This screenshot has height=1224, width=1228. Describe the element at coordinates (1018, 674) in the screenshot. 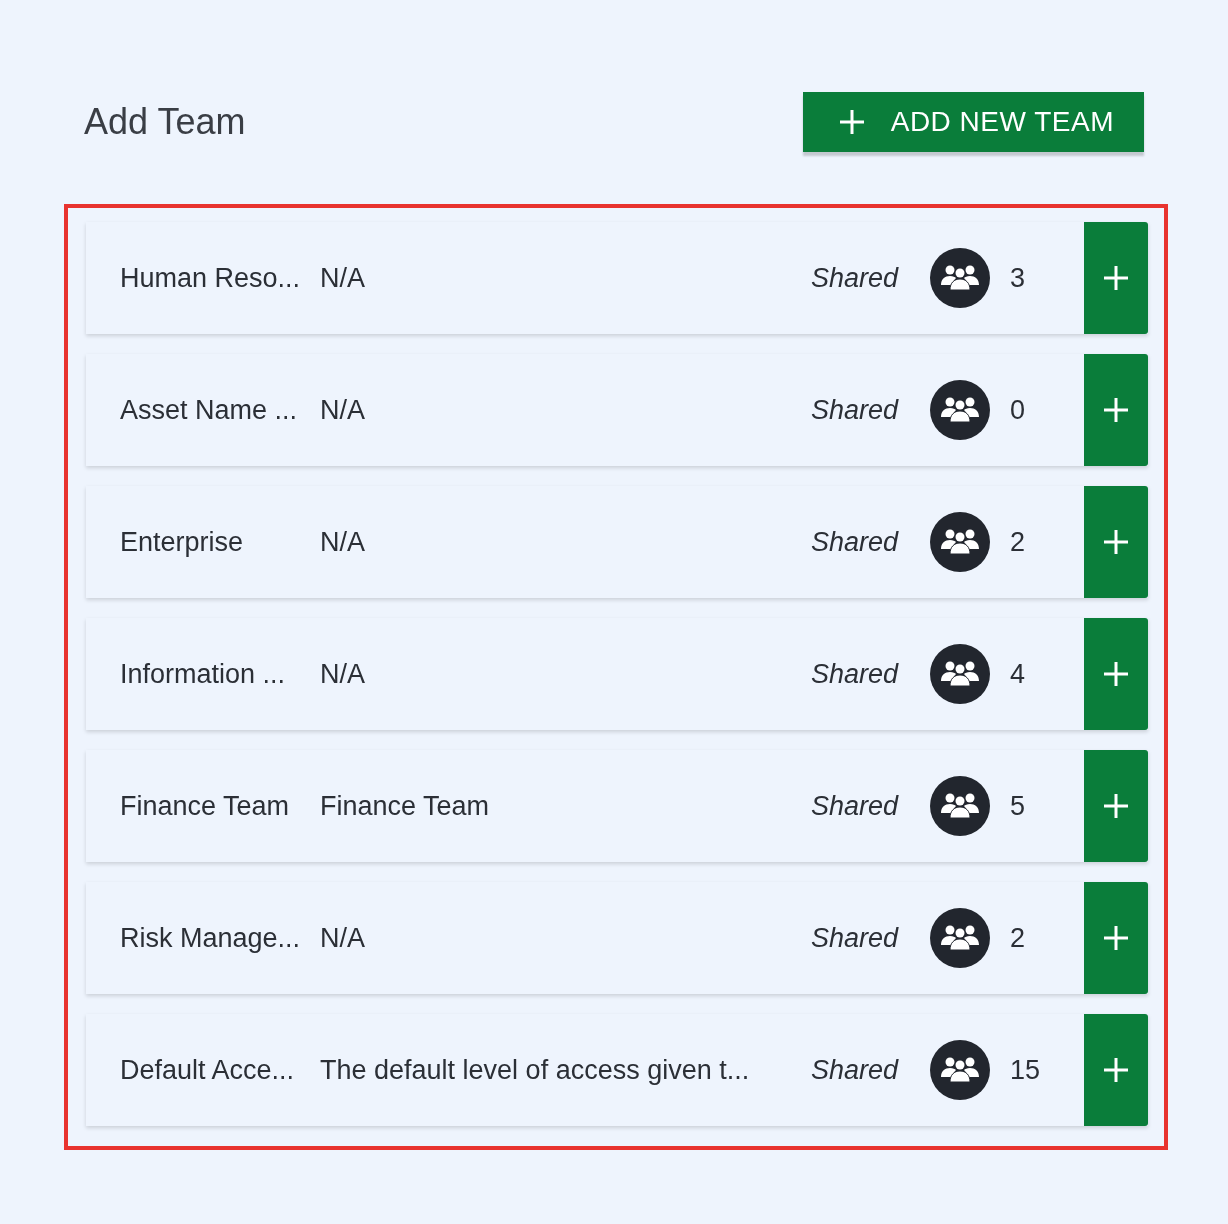

I see `member-count: 4` at that location.